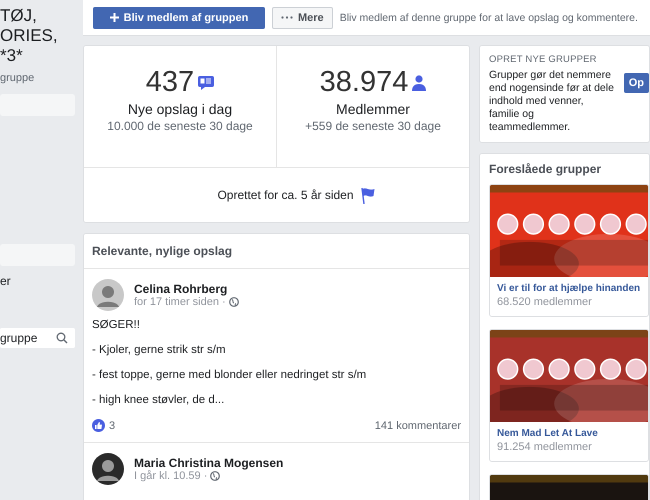  What do you see at coordinates (636, 83) in the screenshot?
I see `create-group-button: Op` at bounding box center [636, 83].